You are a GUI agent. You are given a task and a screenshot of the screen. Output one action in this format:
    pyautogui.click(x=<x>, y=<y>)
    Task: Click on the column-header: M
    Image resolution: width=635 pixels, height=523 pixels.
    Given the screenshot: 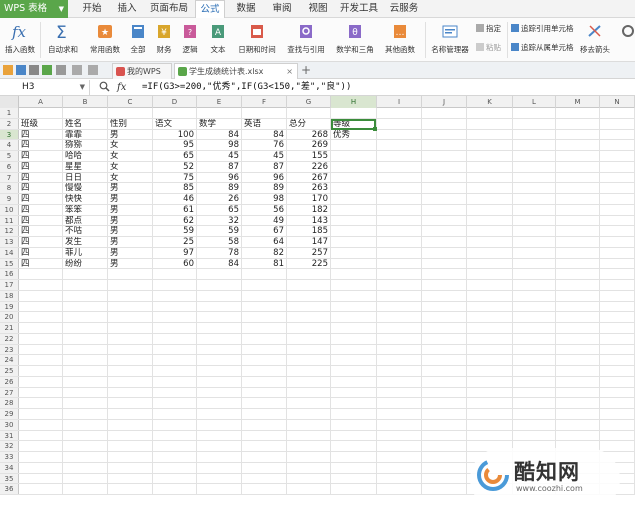 What is the action you would take?
    pyautogui.click(x=578, y=102)
    